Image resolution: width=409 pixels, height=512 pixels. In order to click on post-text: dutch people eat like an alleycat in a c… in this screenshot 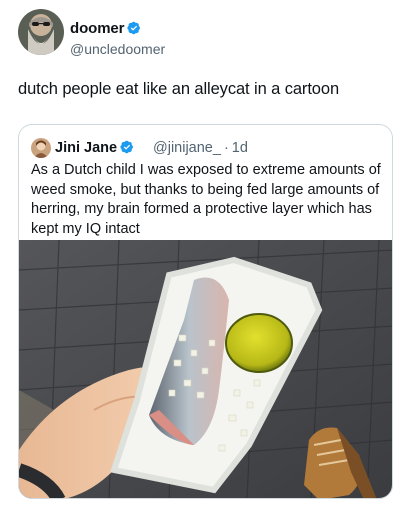, I will do `click(179, 89)`.